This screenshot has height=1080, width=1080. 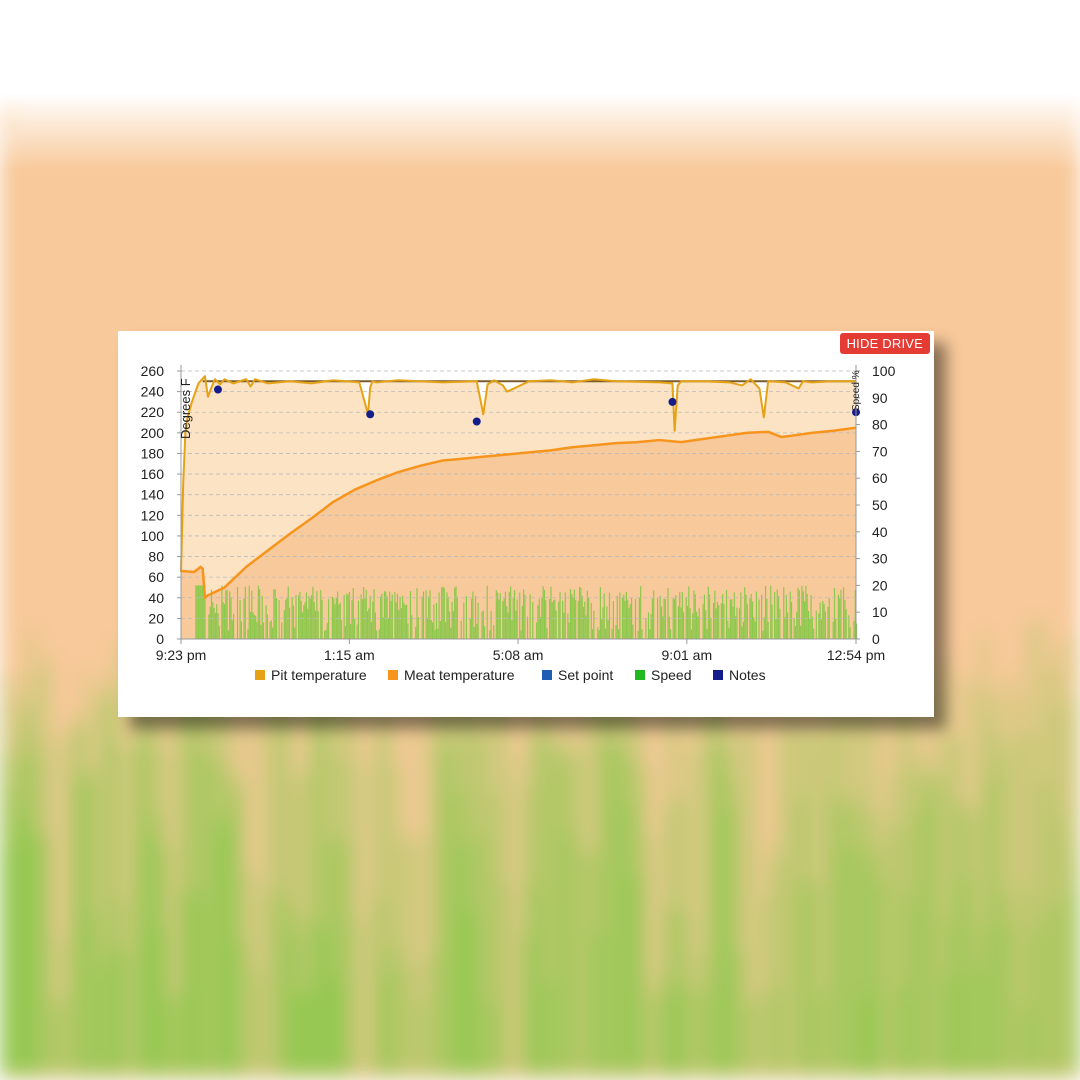 I want to click on y-tick-label: 20, so click(x=156, y=618).